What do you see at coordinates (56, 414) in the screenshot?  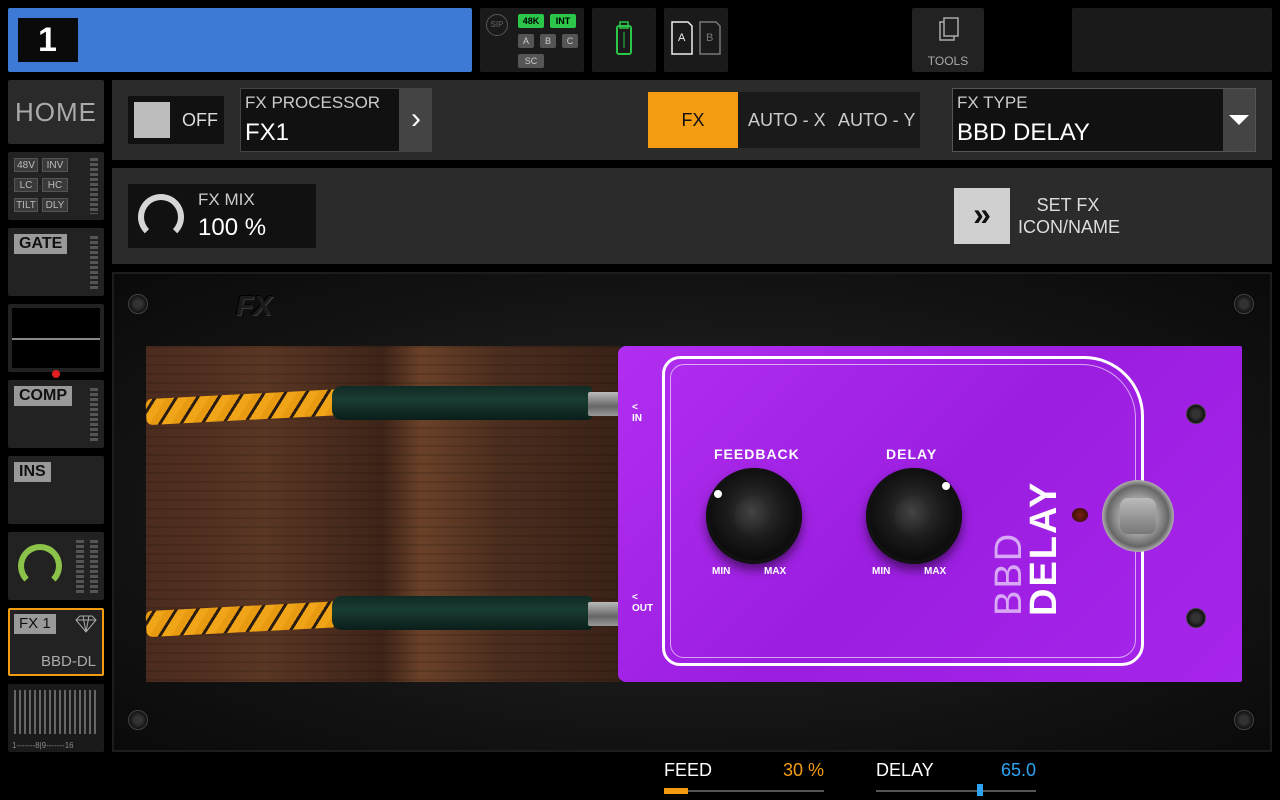 I see `comp-block: COMP` at bounding box center [56, 414].